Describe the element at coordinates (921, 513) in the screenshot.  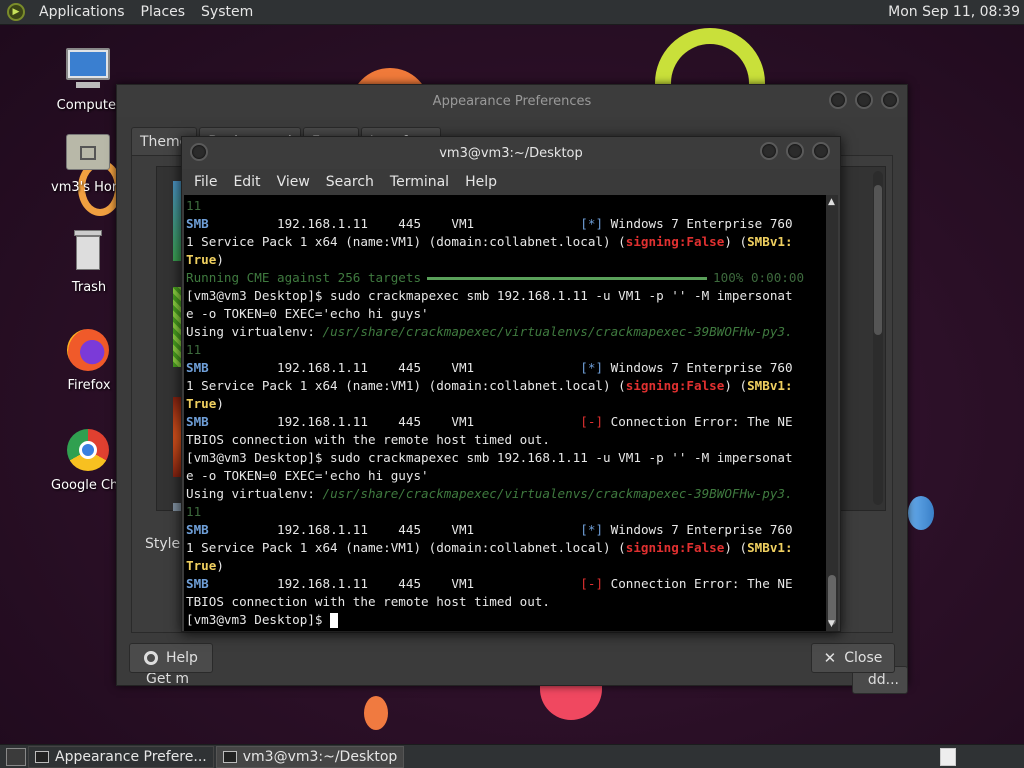
I see `wallpaper-blob-blue` at that location.